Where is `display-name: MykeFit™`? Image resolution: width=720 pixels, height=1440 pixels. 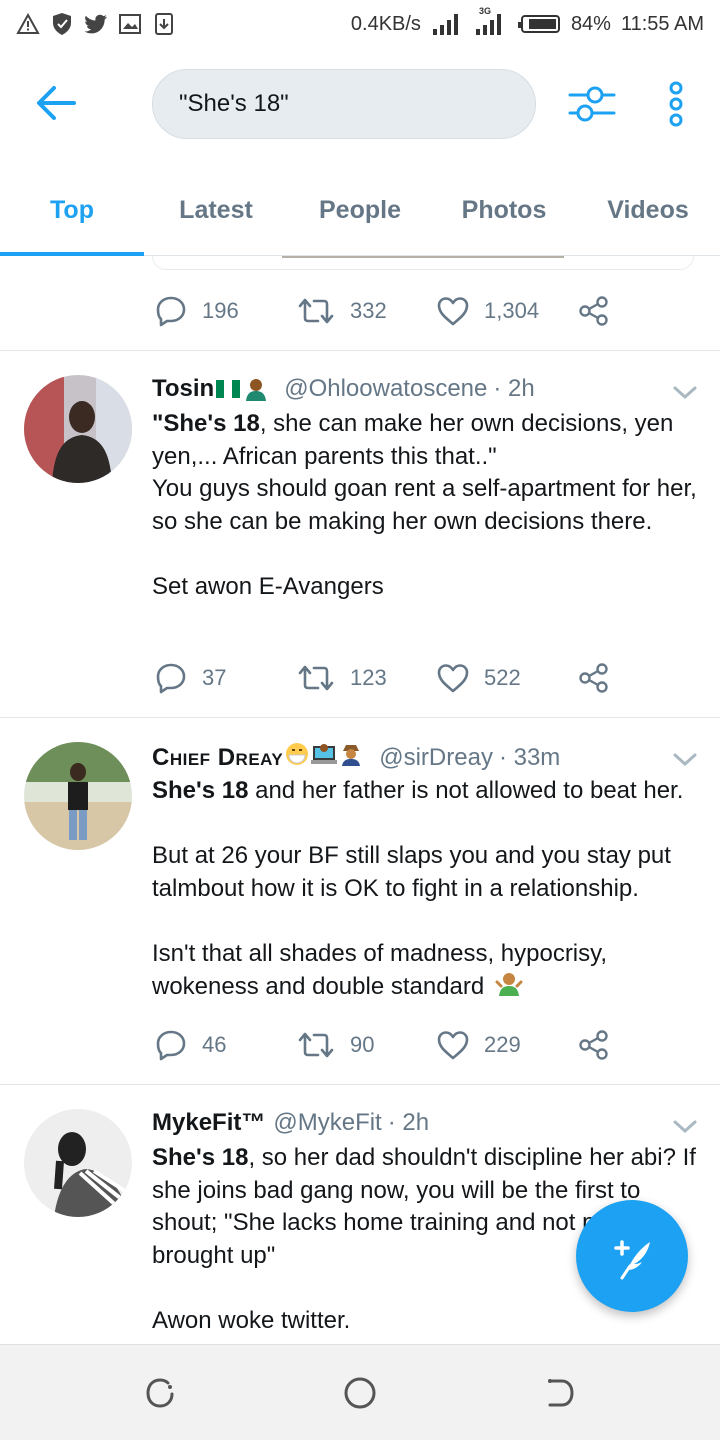
display-name: MykeFit™ is located at coordinates (208, 1123).